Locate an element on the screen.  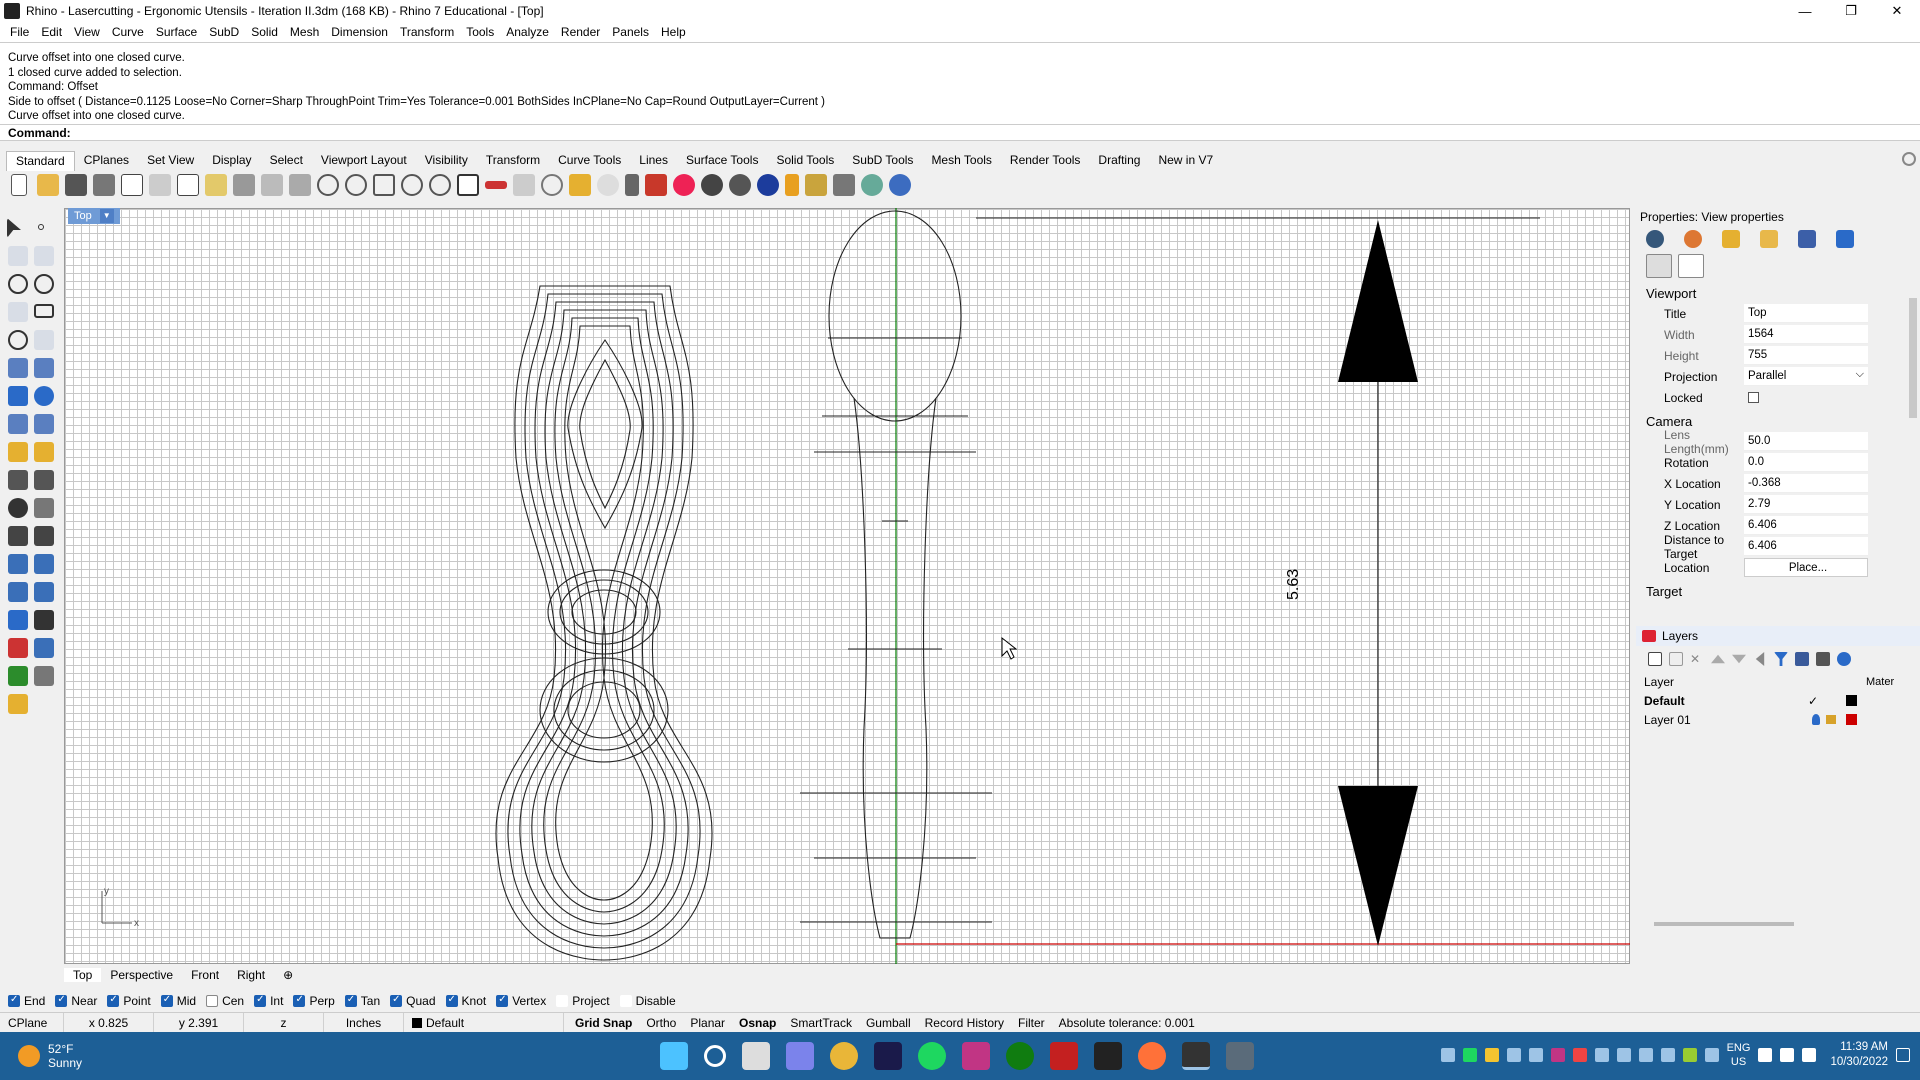
tab-viewport-layout: Viewport Layout is located at coordinates (364, 160).